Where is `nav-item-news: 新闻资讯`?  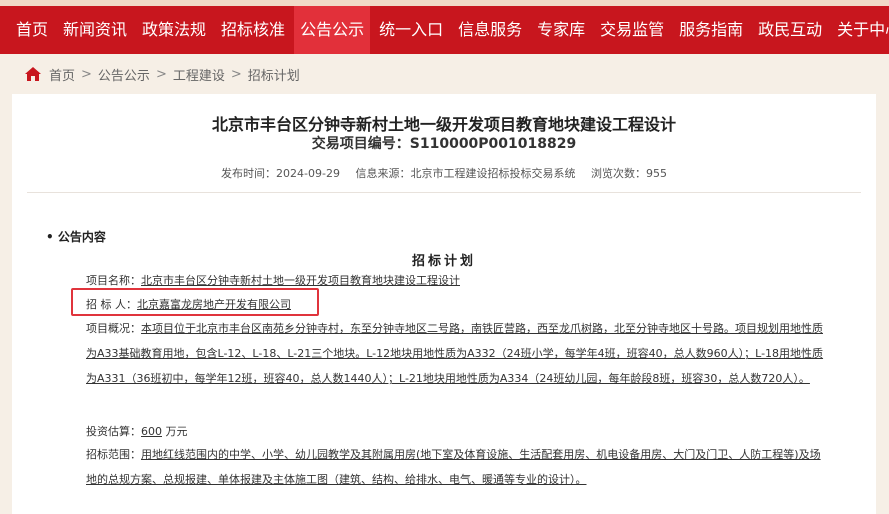
nav-item-news: 新闻资讯 is located at coordinates (95, 30).